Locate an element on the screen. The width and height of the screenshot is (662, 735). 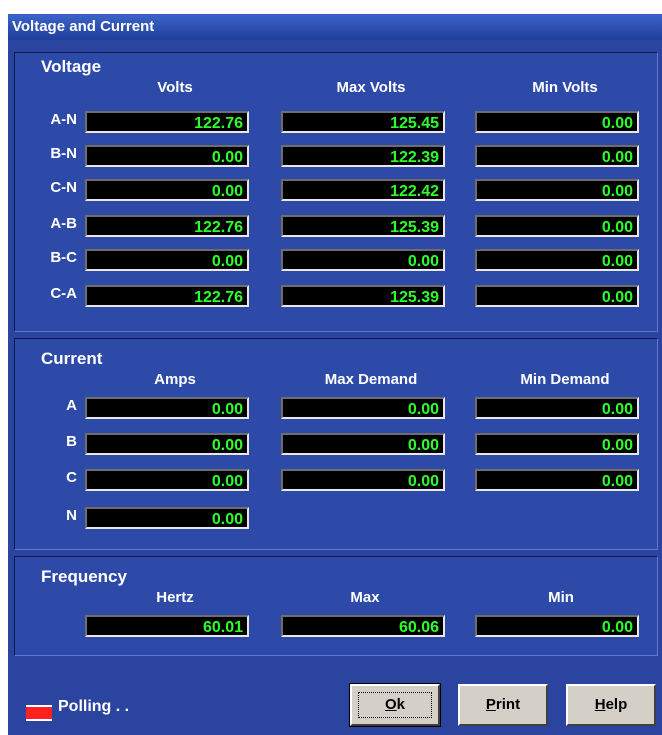
max-demand-c: 0.00 is located at coordinates (363, 480).